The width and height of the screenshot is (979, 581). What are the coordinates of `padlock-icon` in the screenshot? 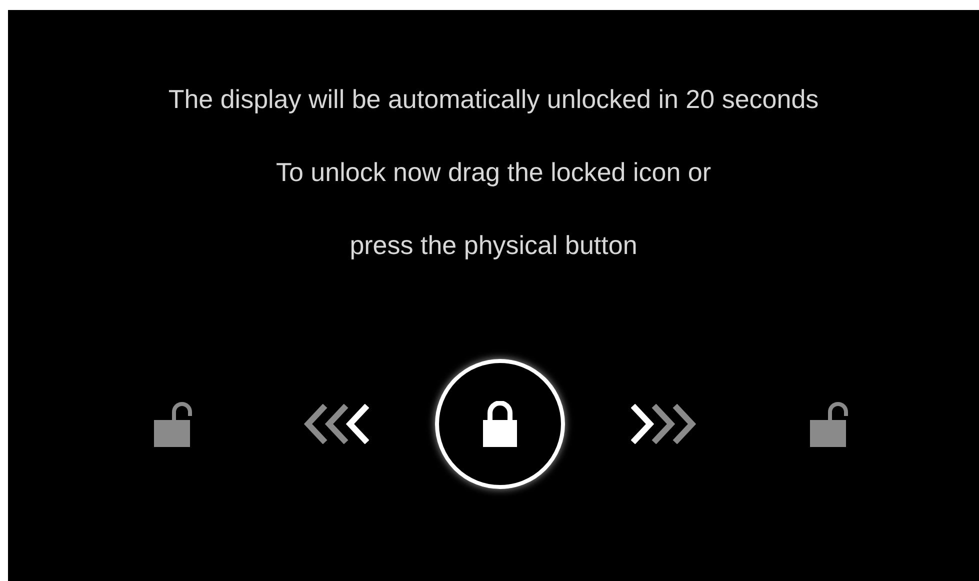 It's located at (500, 424).